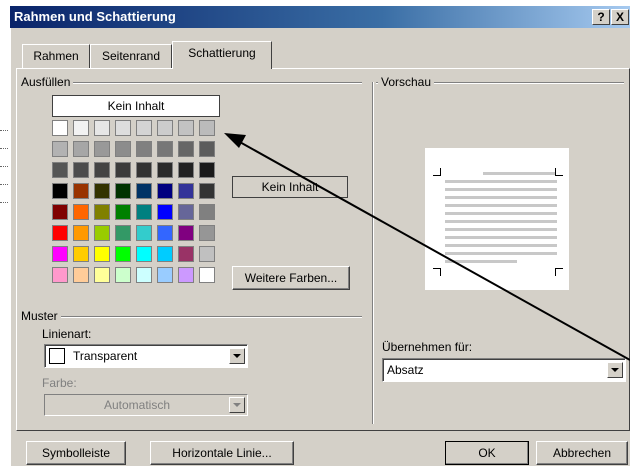 This screenshot has width=630, height=466. I want to click on tab-schattierung: Schattierung, so click(222, 55).